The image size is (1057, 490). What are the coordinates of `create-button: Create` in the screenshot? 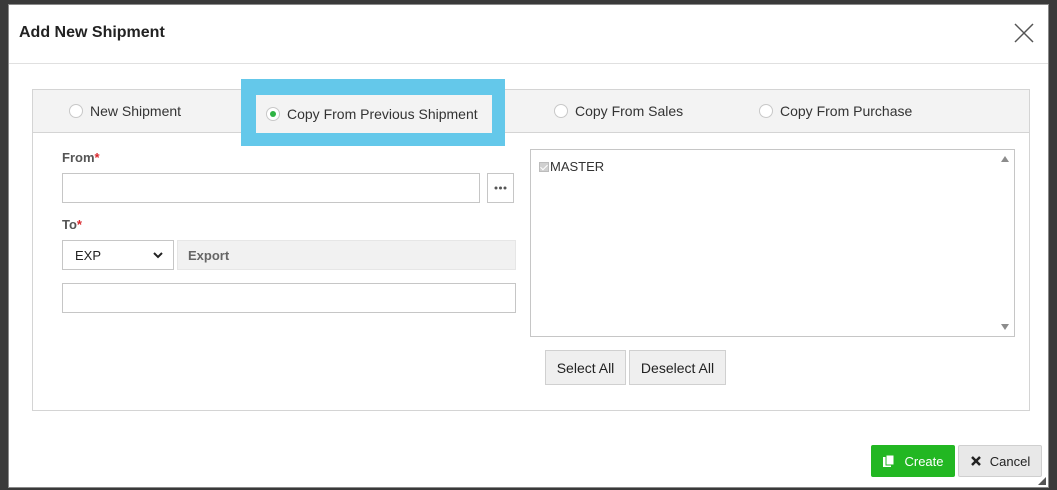 It's located at (913, 461).